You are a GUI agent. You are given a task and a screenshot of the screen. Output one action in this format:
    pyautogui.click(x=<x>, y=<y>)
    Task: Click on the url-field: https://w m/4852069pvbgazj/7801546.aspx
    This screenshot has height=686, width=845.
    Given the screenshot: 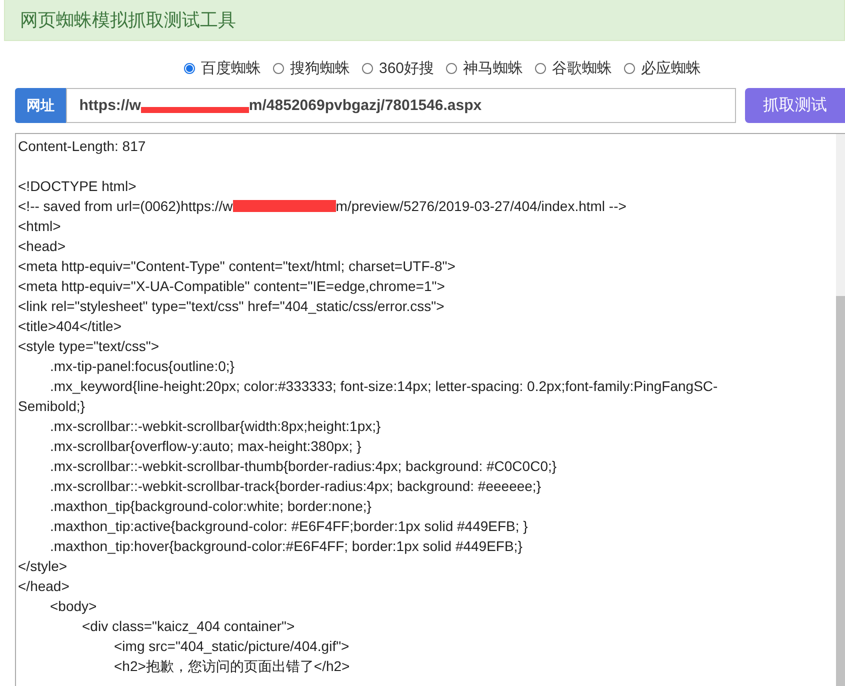 What is the action you would take?
    pyautogui.click(x=401, y=105)
    